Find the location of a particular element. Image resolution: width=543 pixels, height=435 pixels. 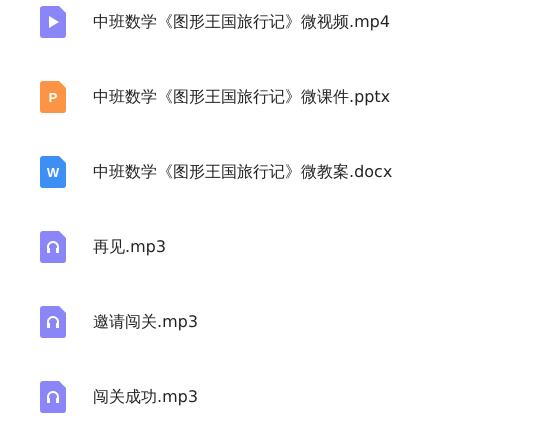

file-name: 邀请闯关.mp3 is located at coordinates (145, 322).